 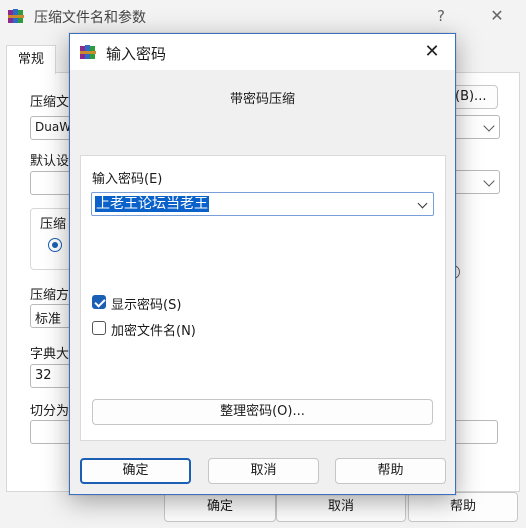 I want to click on archive-name-label: 压缩文, so click(x=50, y=102).